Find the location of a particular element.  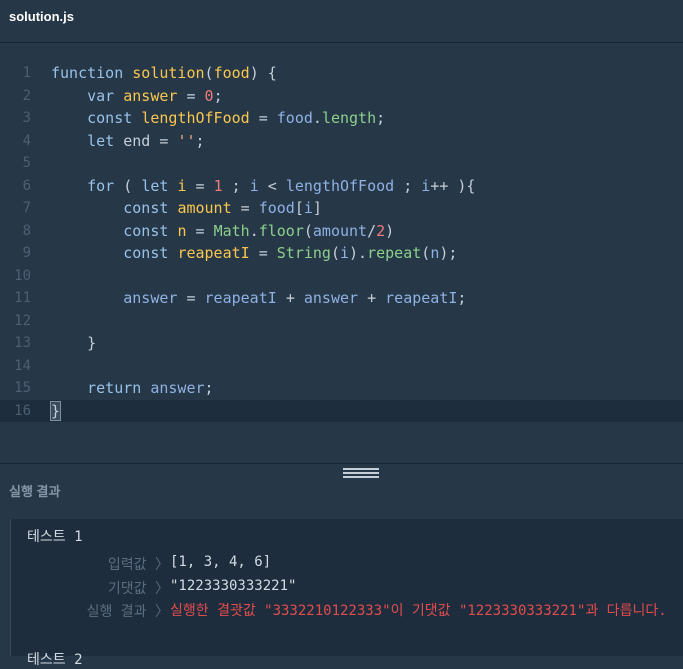

input-value: [1, 3, 4, 6] is located at coordinates (221, 562).